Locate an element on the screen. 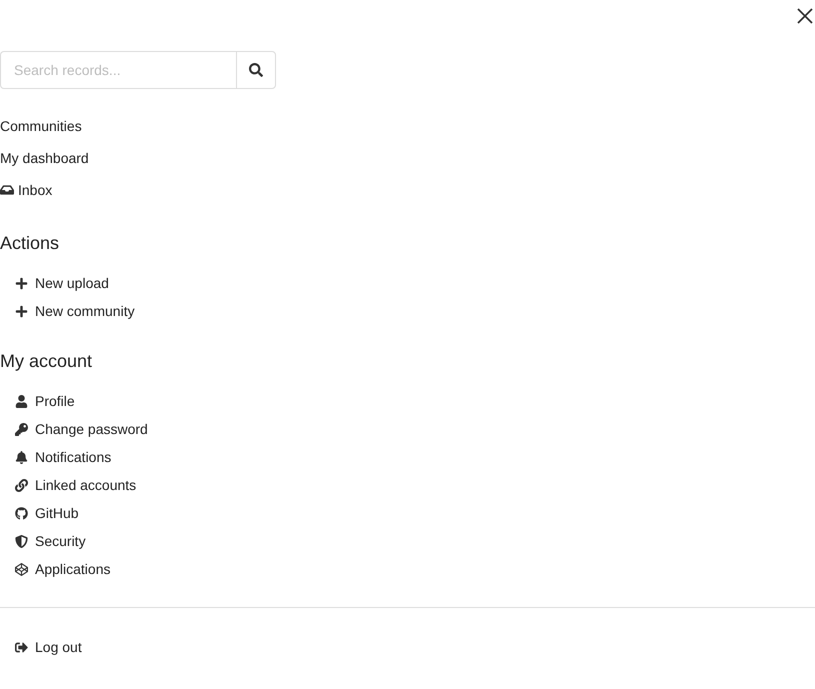 The width and height of the screenshot is (815, 689). menu-link: Linked accounts is located at coordinates (68, 485).